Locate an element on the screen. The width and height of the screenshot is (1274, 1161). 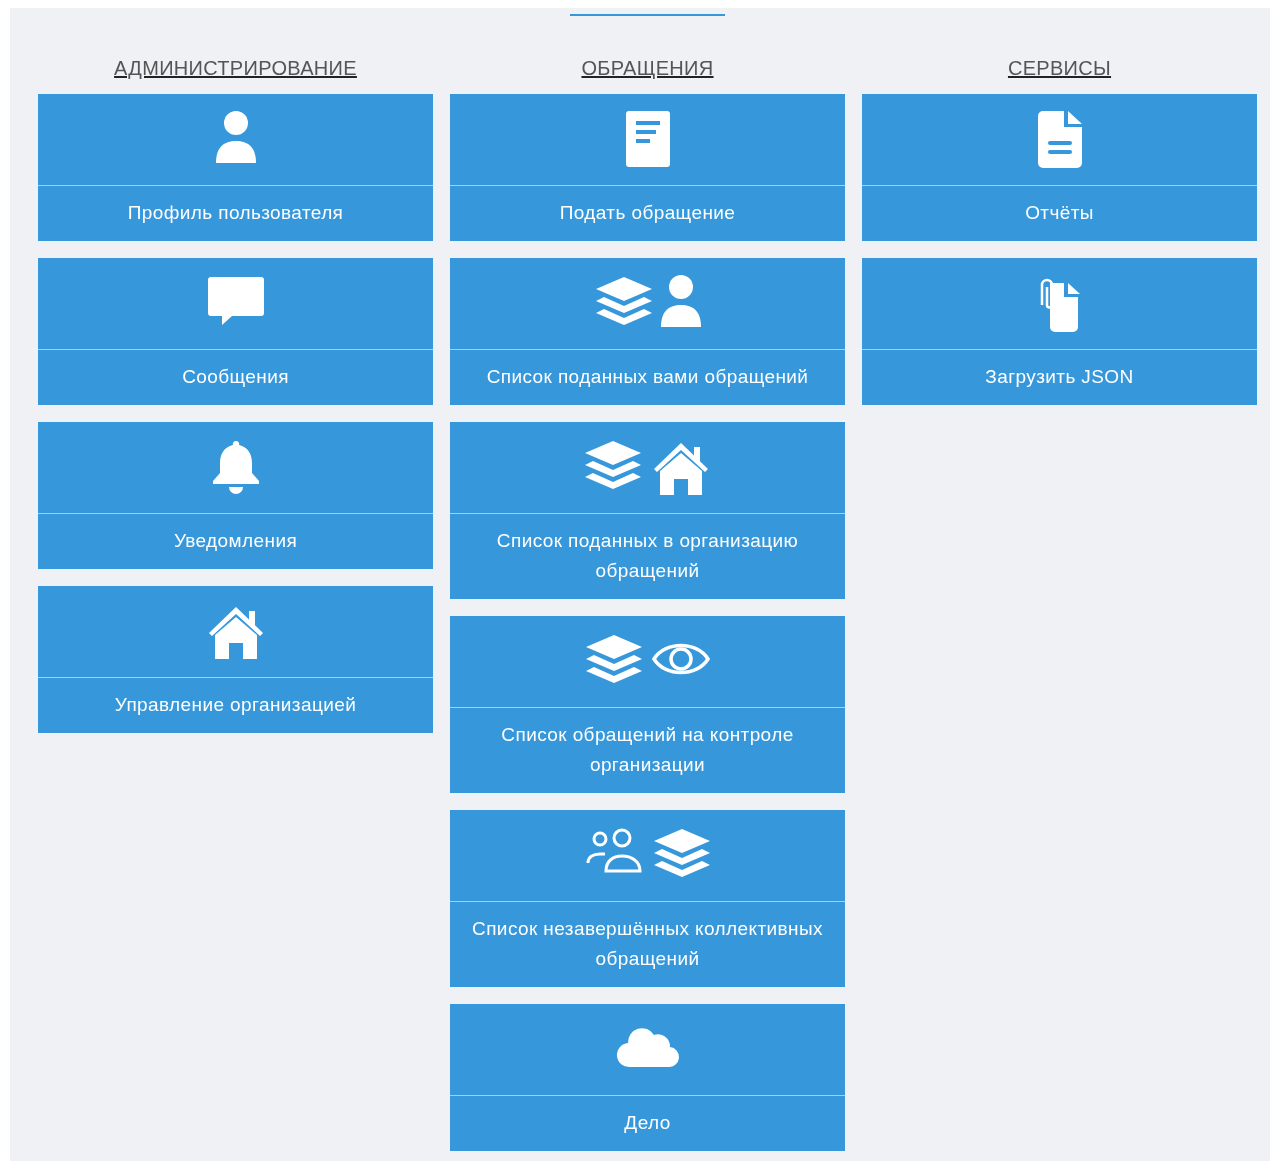
menu-tile: Список обращений на контроле организации is located at coordinates (647, 704).